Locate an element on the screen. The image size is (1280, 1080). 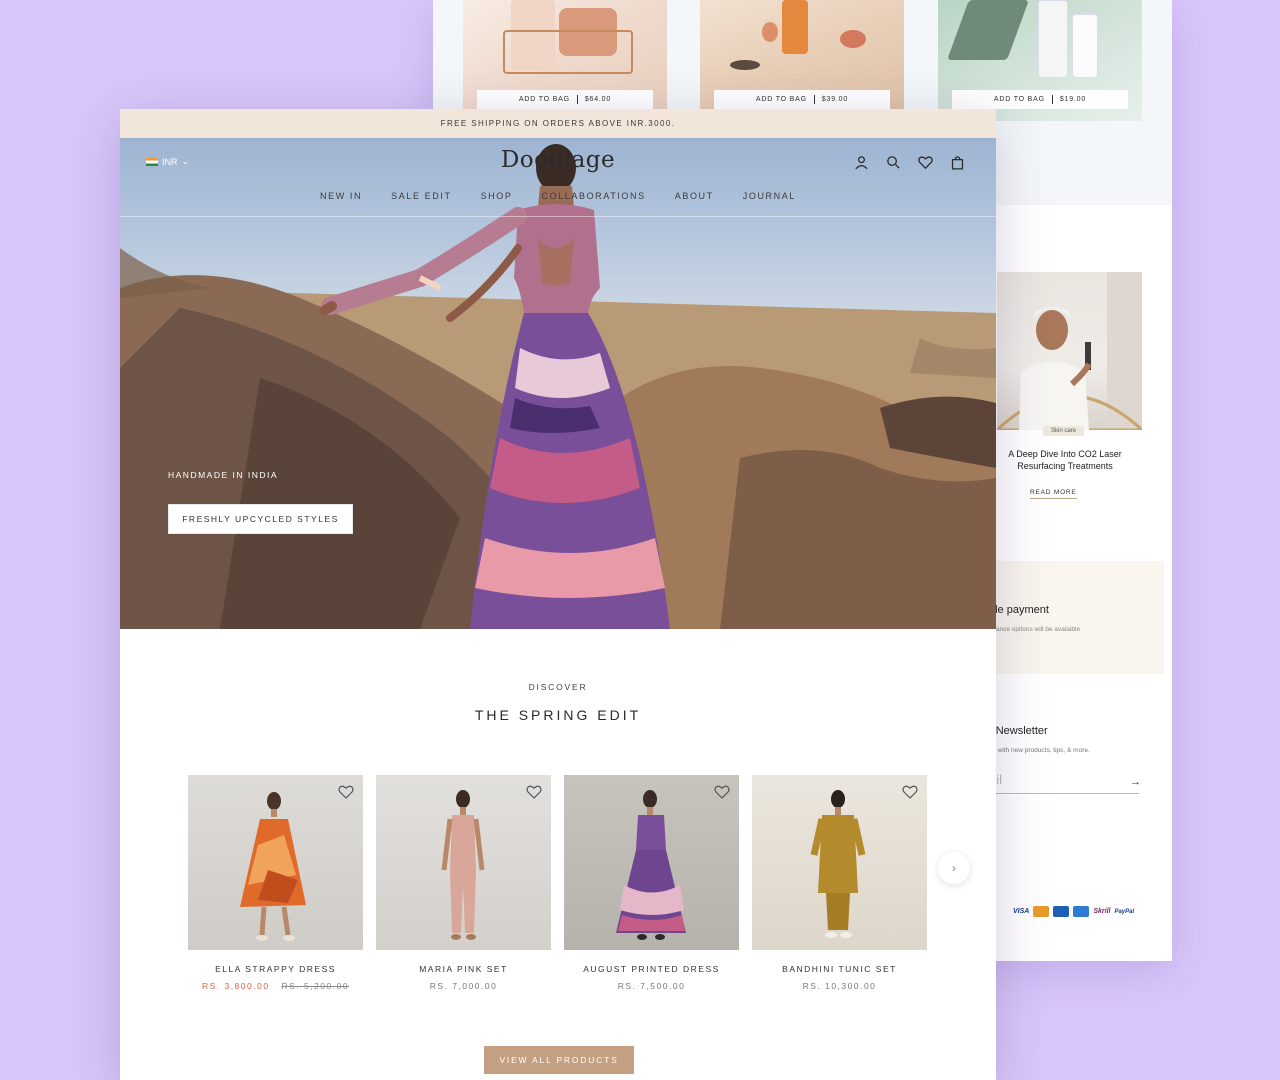
blog-image is located at coordinates (1069, 351).